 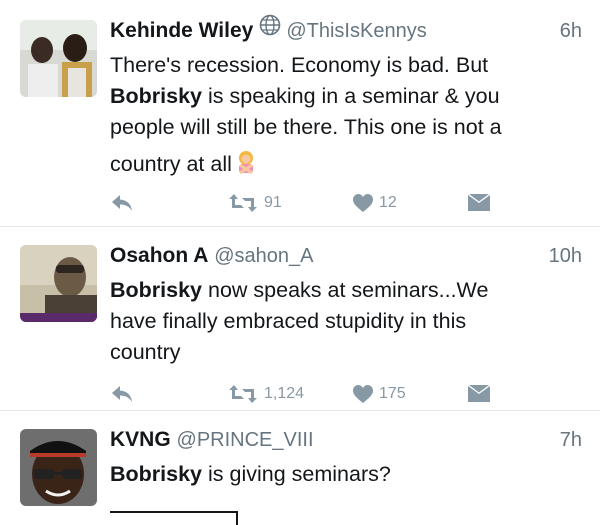 I want to click on like-button: 12, so click(x=375, y=203).